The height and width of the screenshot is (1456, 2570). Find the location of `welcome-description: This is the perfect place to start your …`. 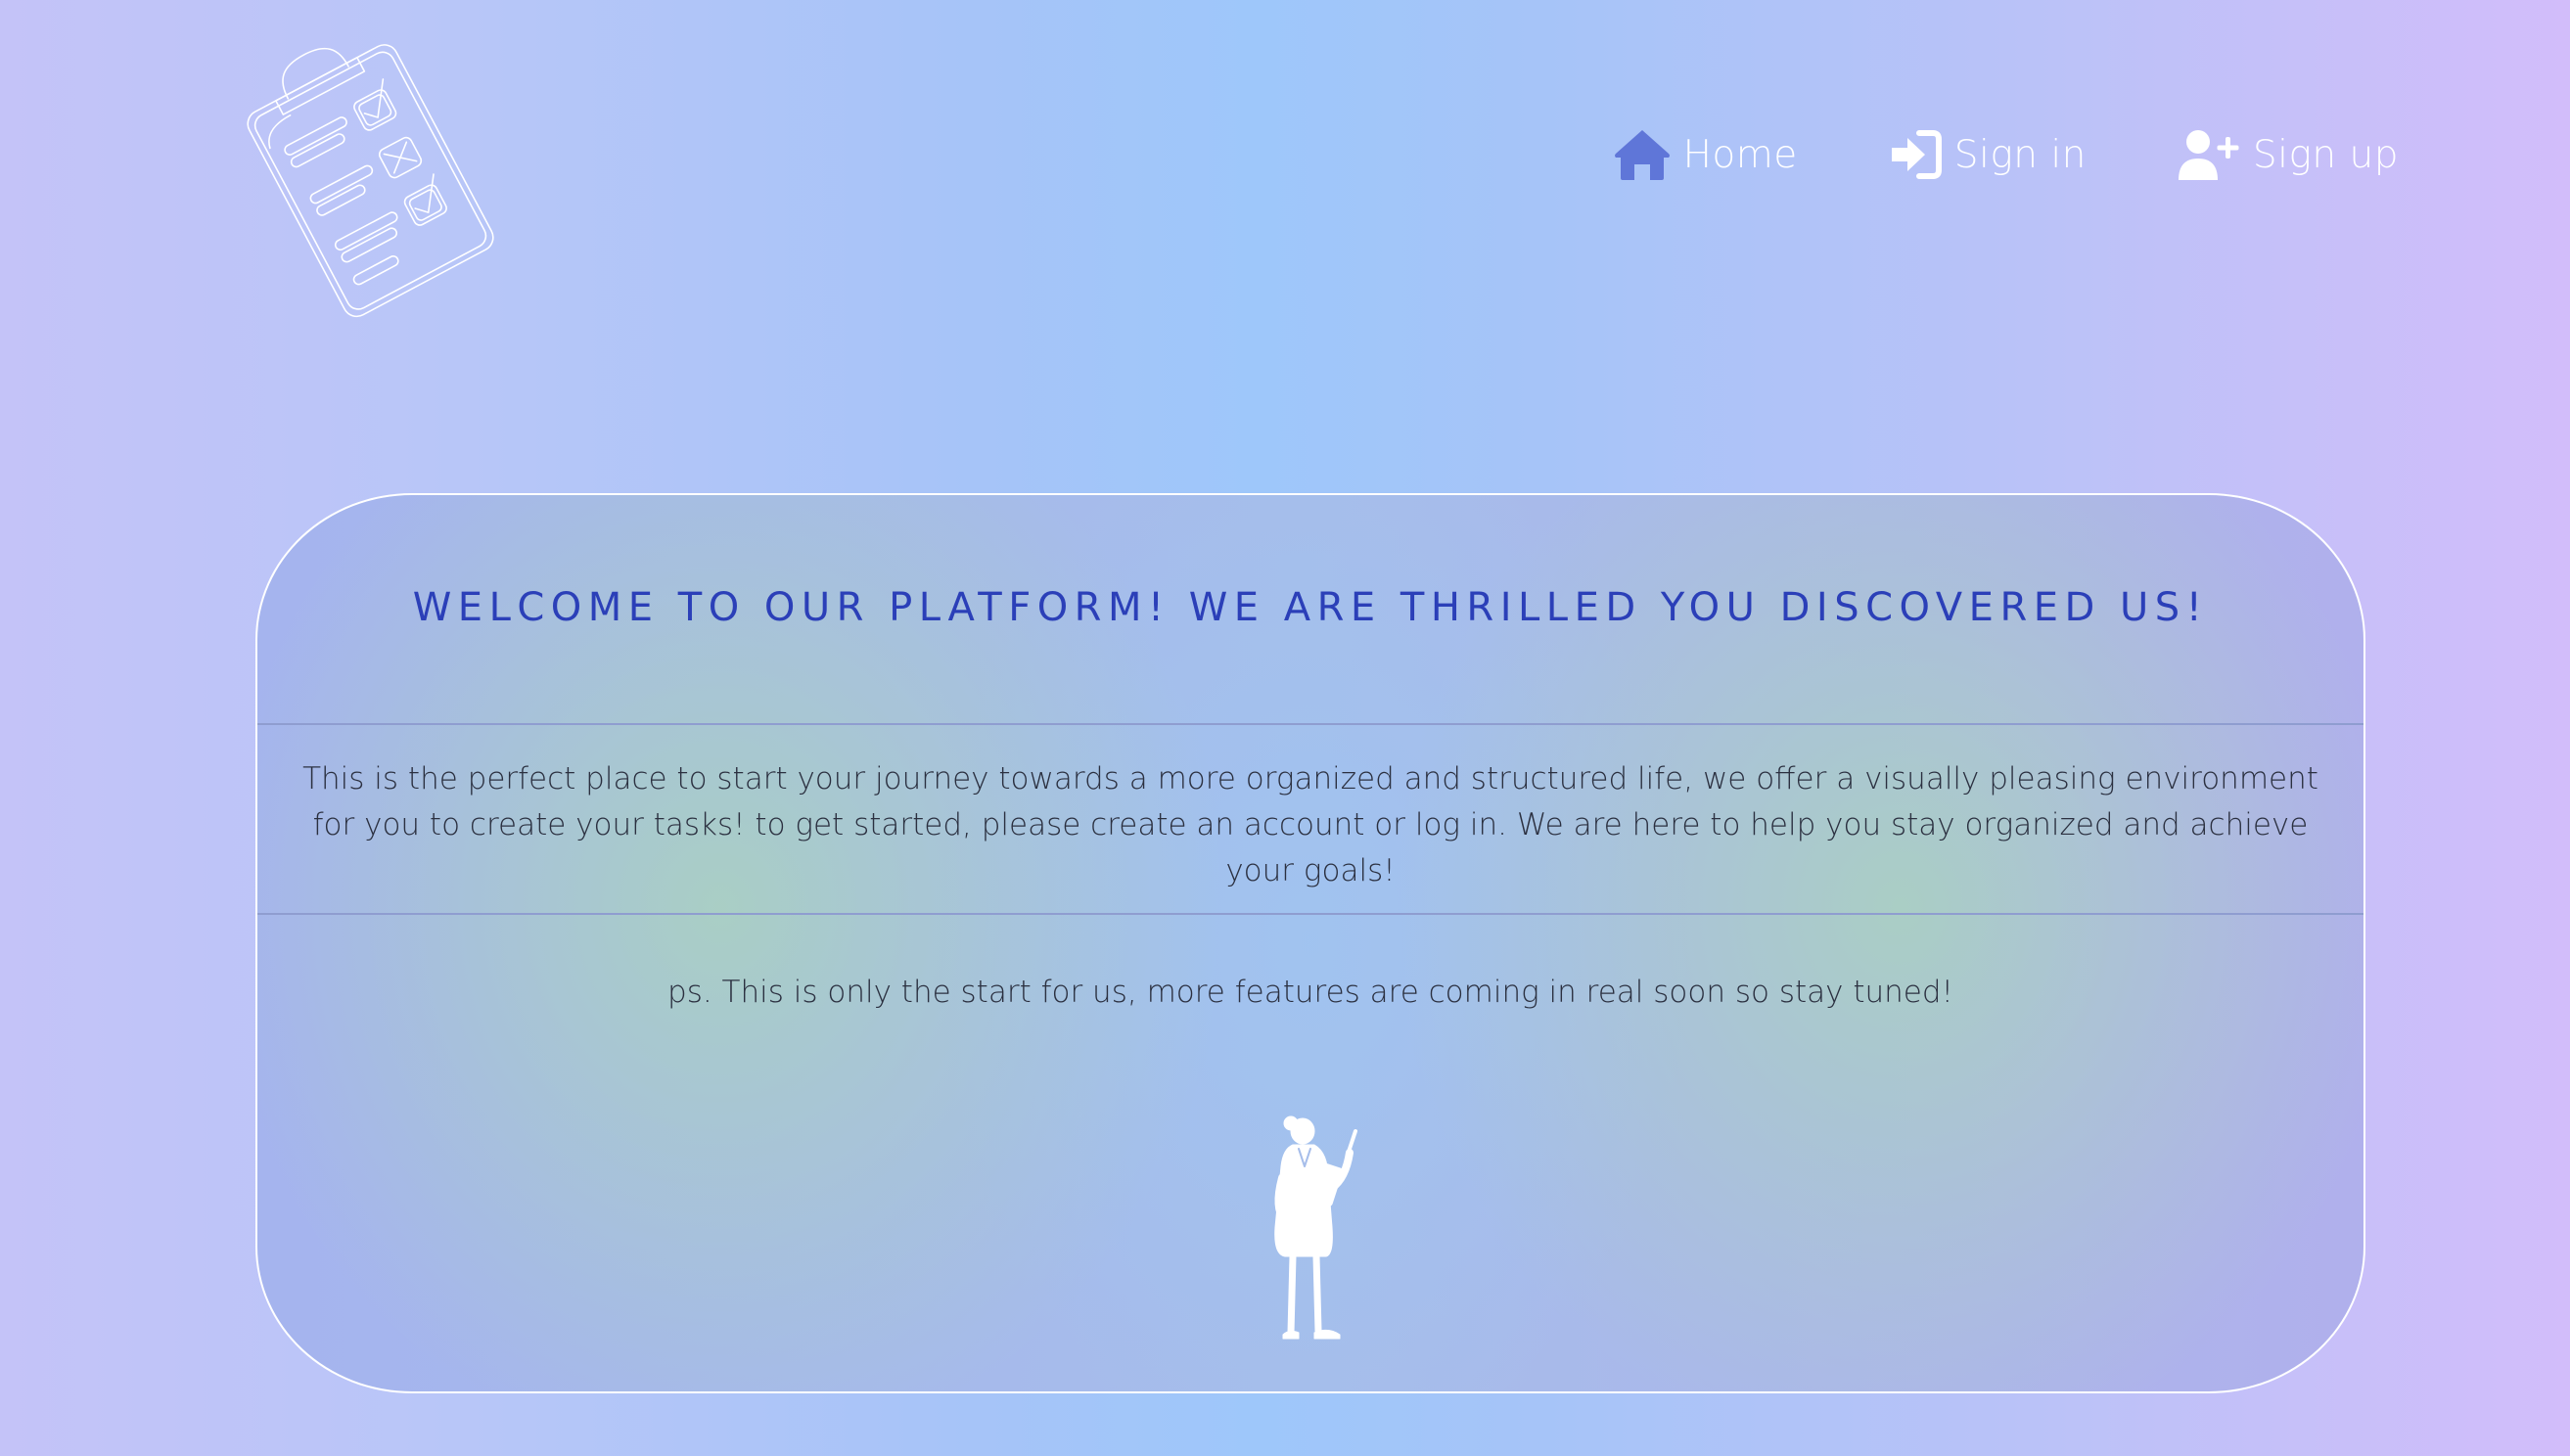

welcome-description: This is the perfect place to start your … is located at coordinates (1310, 824).